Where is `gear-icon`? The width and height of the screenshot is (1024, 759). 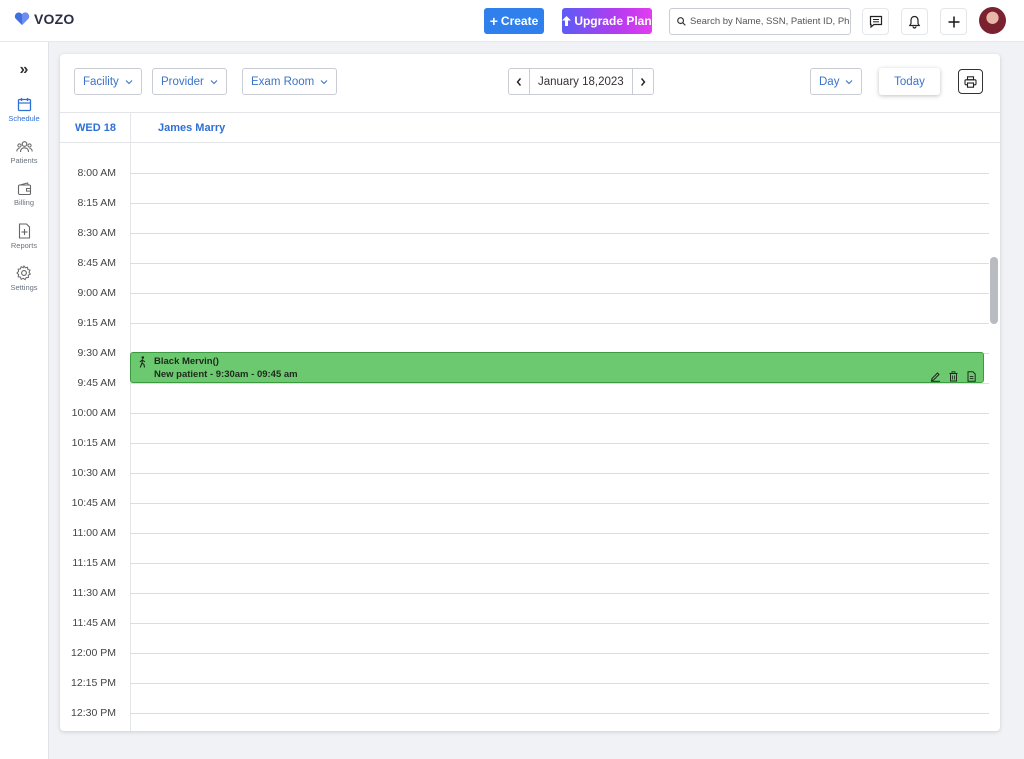 gear-icon is located at coordinates (24, 273).